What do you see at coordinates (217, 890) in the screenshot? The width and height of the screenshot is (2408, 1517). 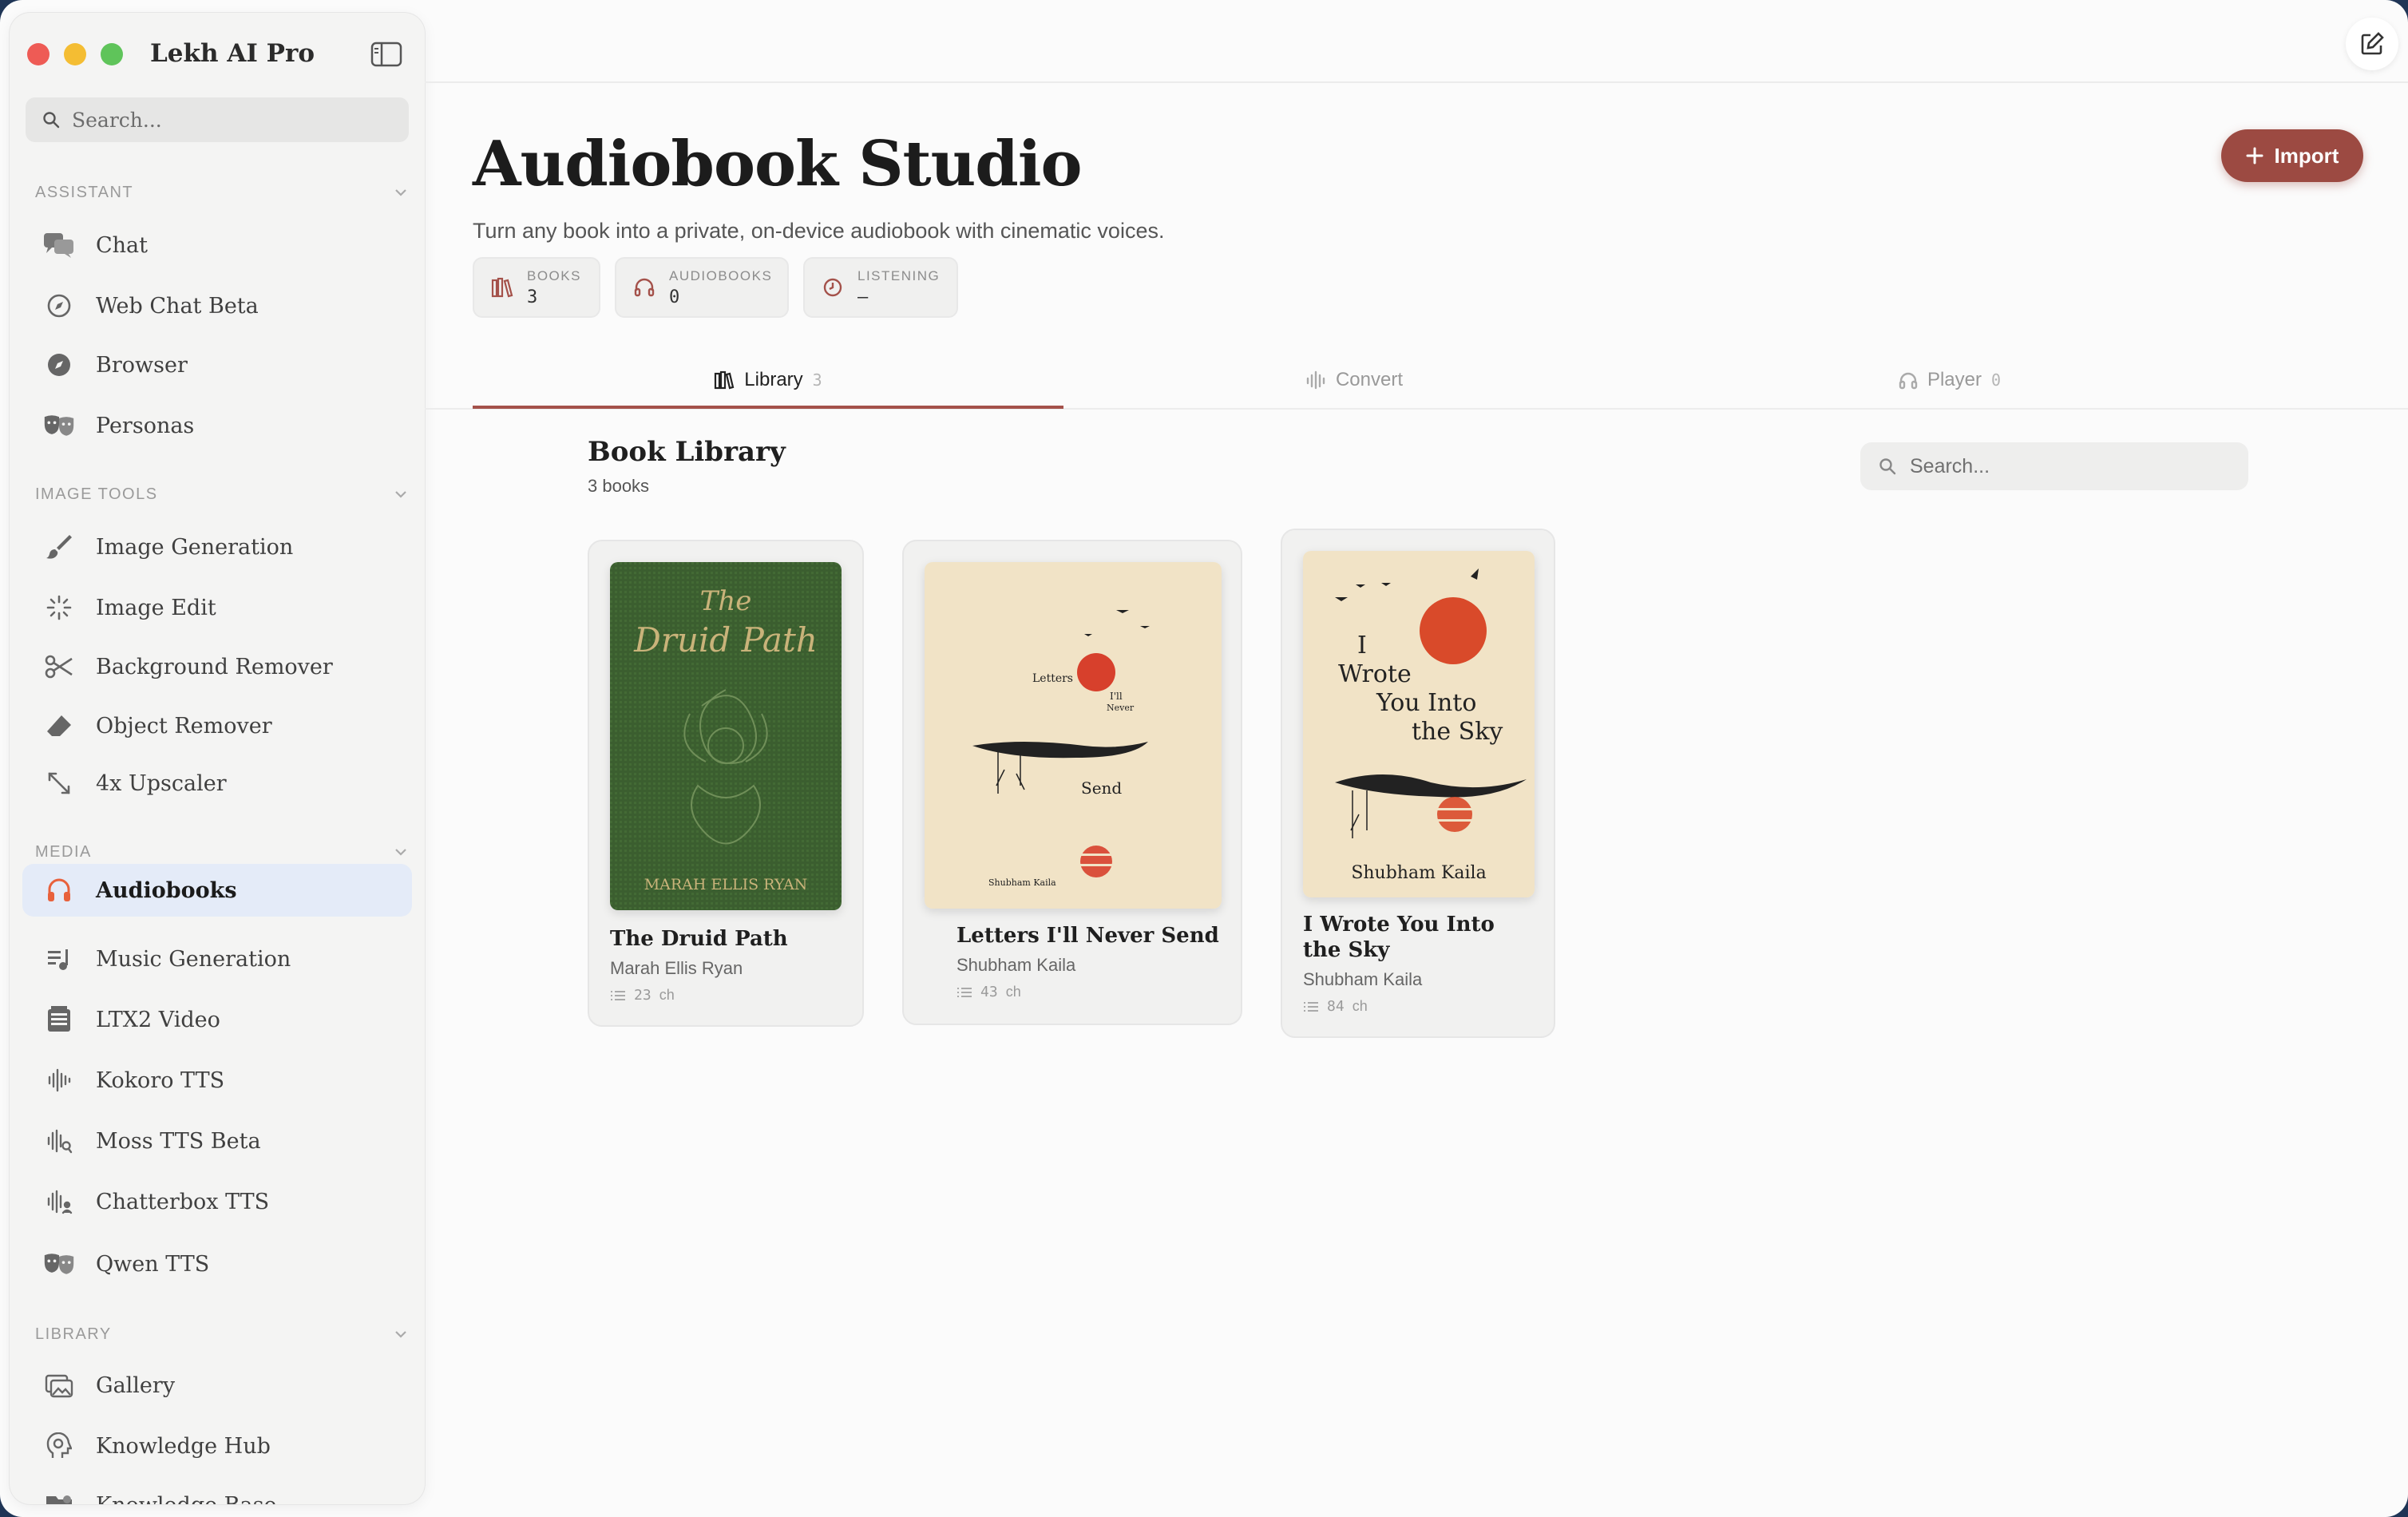 I see `sidebar-item-audiobooks: Audiobooks` at bounding box center [217, 890].